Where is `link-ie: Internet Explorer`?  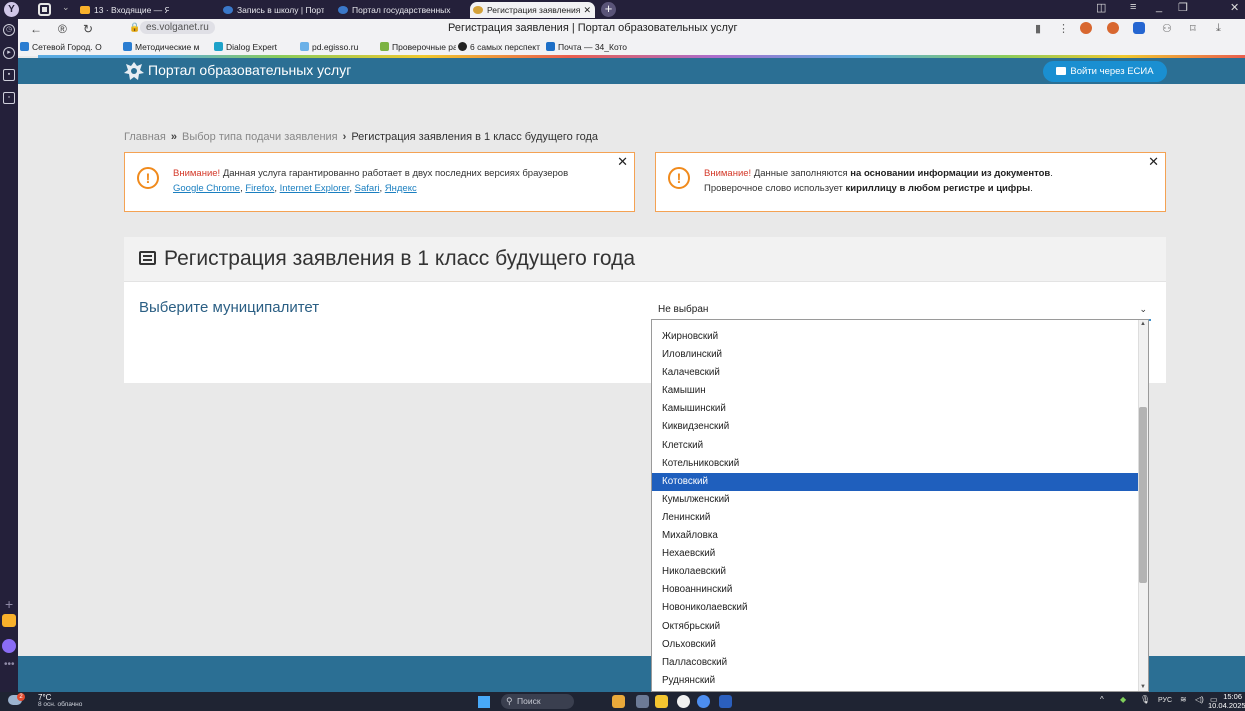
link-ie: Internet Explorer is located at coordinates (315, 188).